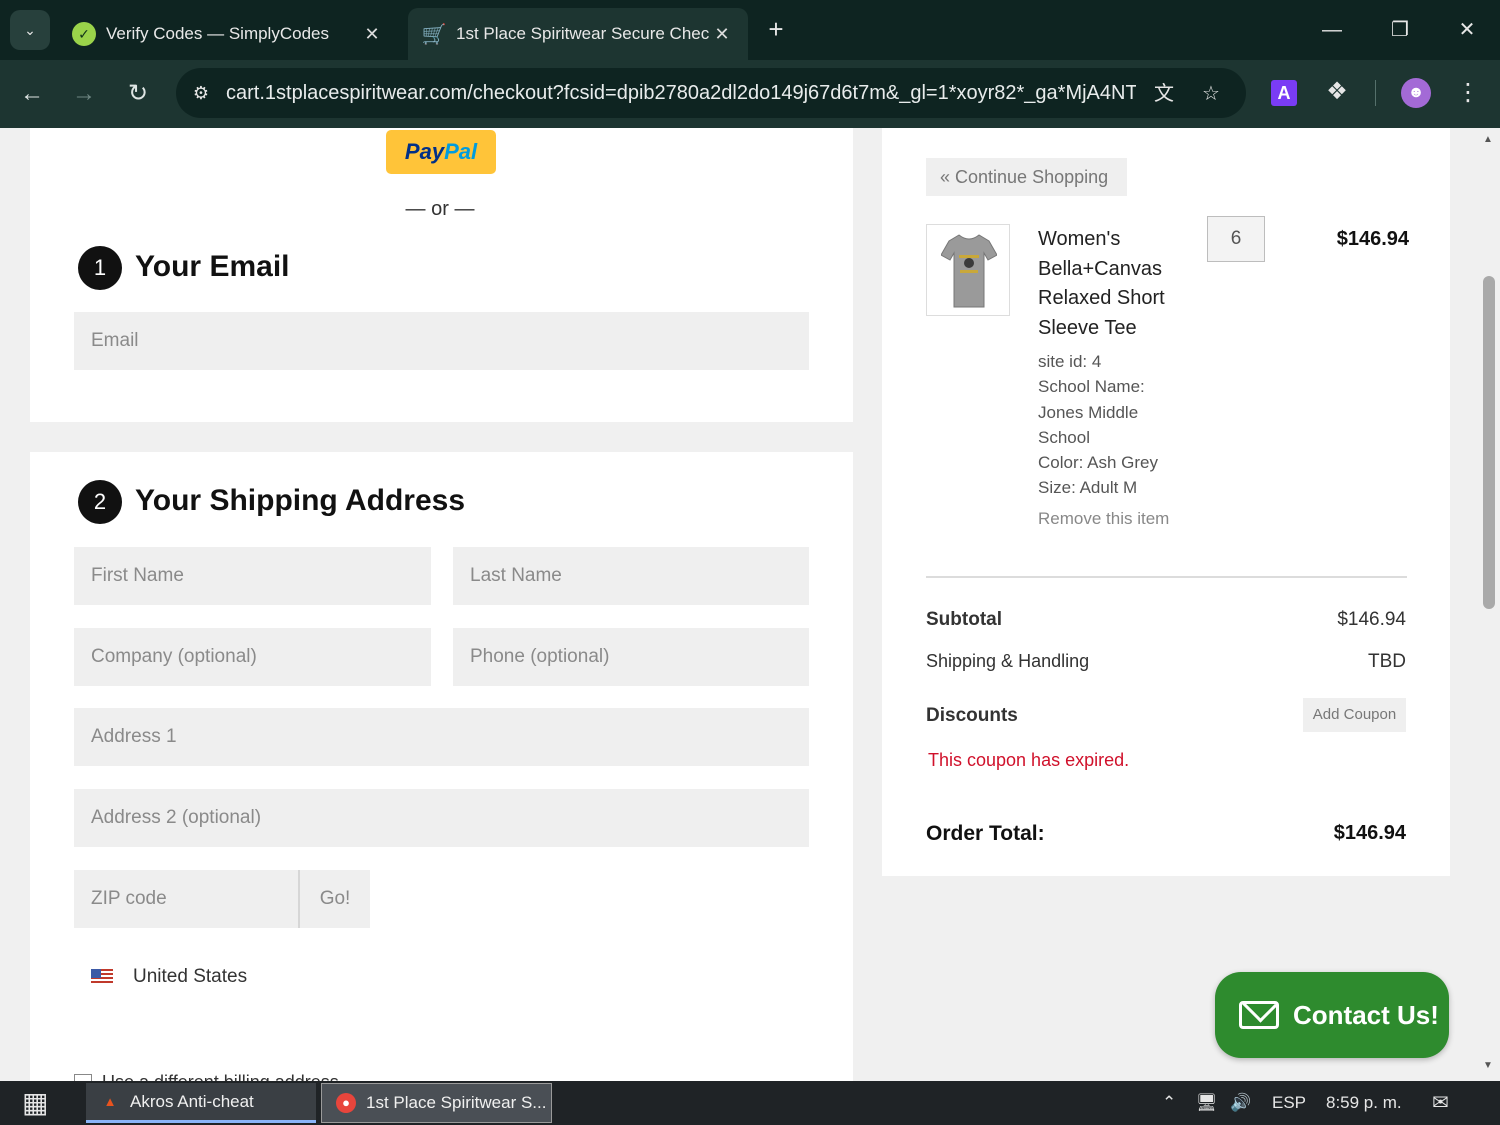 Image resolution: width=1500 pixels, height=1125 pixels. I want to click on country-label: United States, so click(190, 976).